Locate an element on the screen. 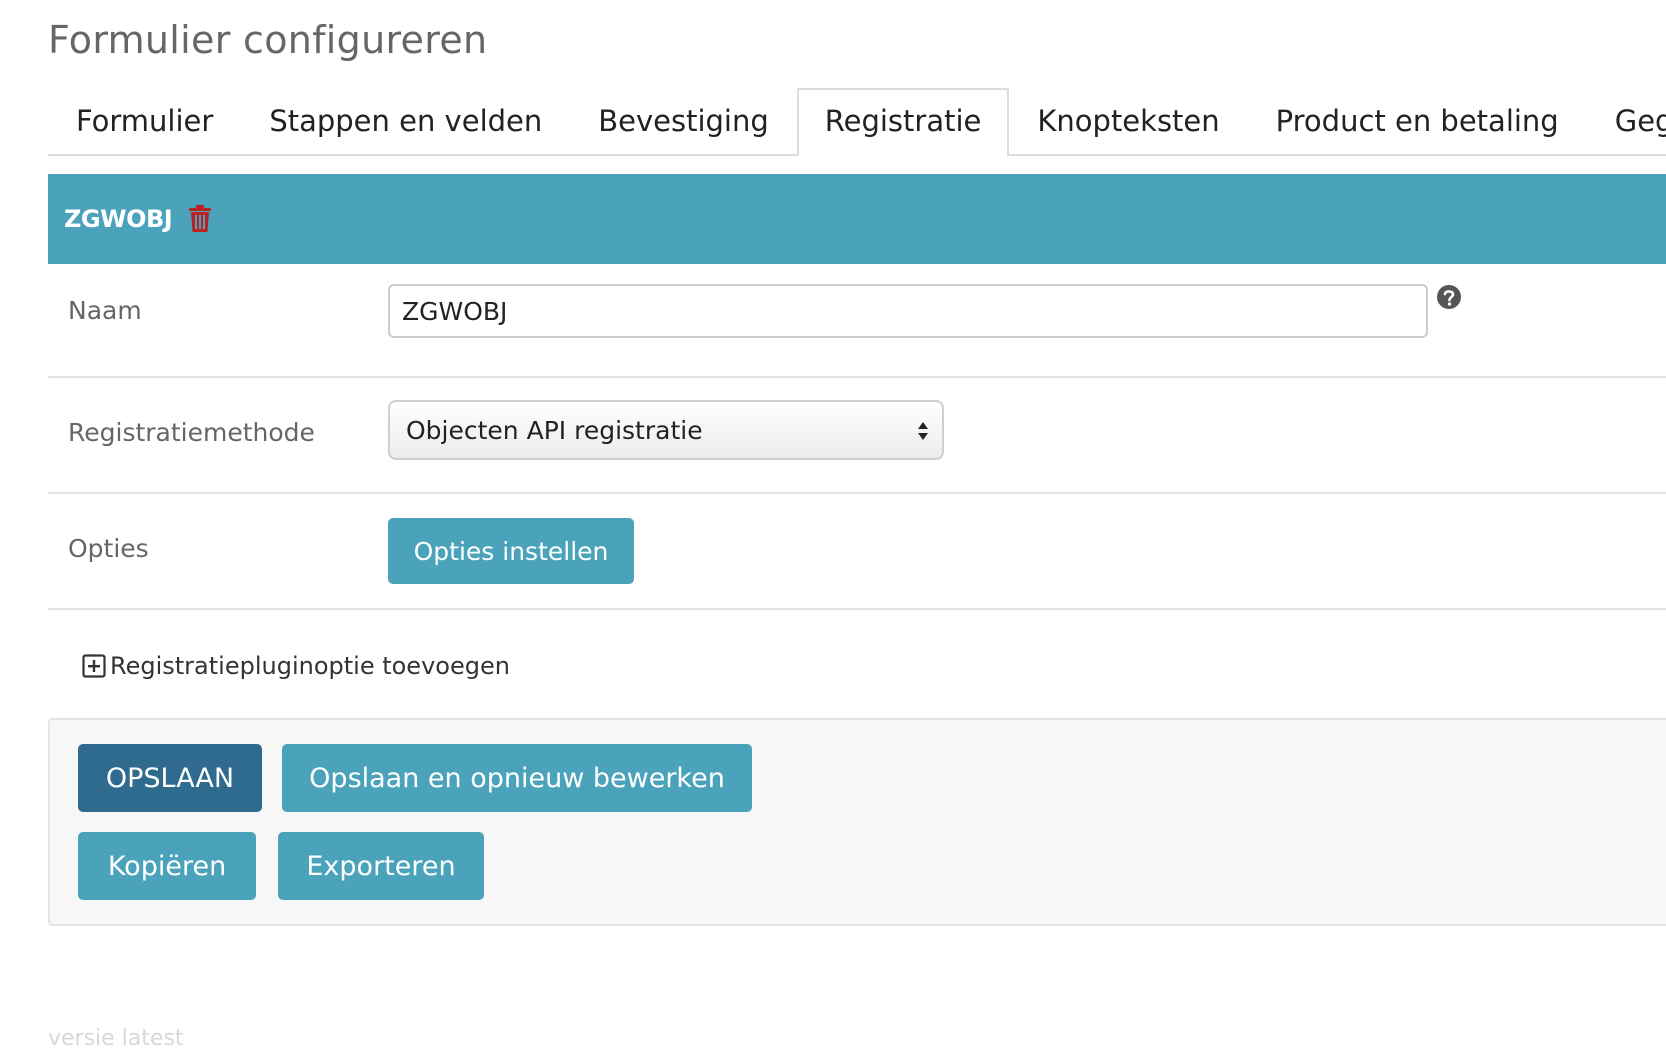 Image resolution: width=1666 pixels, height=1051 pixels. options-label: Opties is located at coordinates (108, 548).